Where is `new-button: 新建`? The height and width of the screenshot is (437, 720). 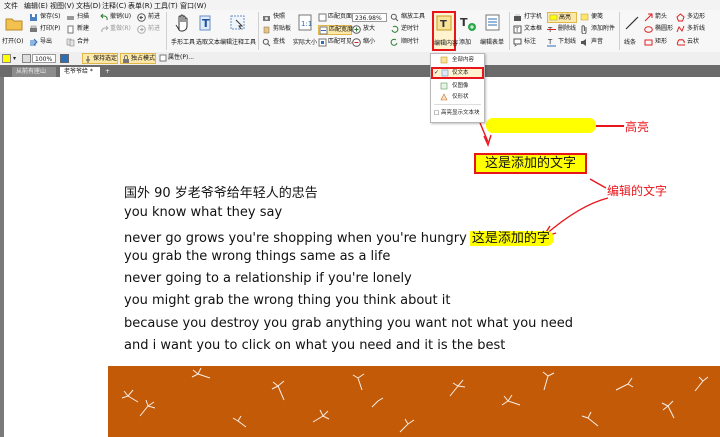 new-button: 新建 is located at coordinates (82, 29).